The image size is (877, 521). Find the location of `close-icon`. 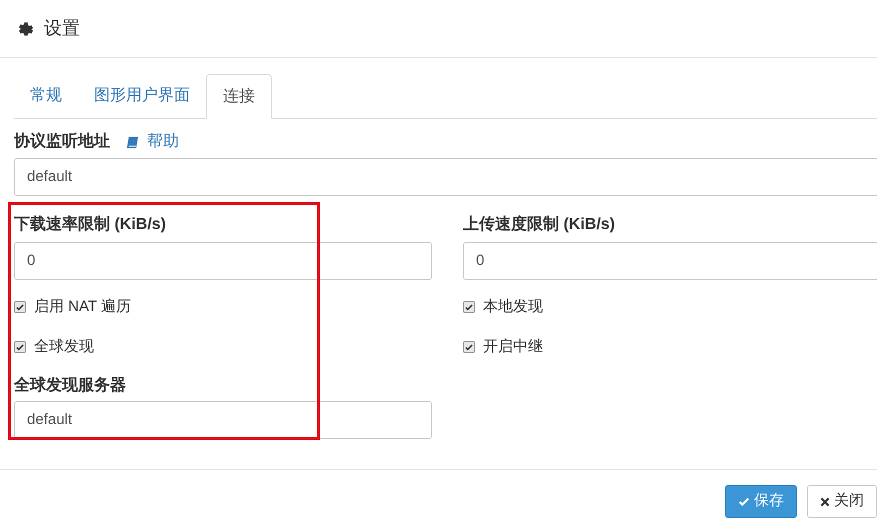

close-icon is located at coordinates (825, 501).